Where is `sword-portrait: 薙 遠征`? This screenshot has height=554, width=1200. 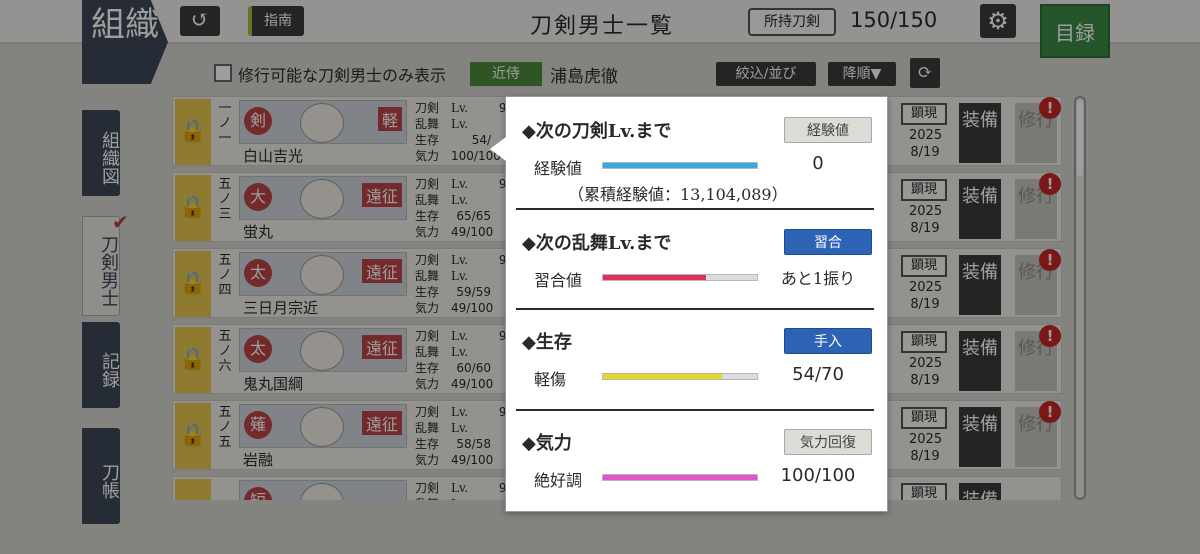 sword-portrait: 薙 遠征 is located at coordinates (323, 426).